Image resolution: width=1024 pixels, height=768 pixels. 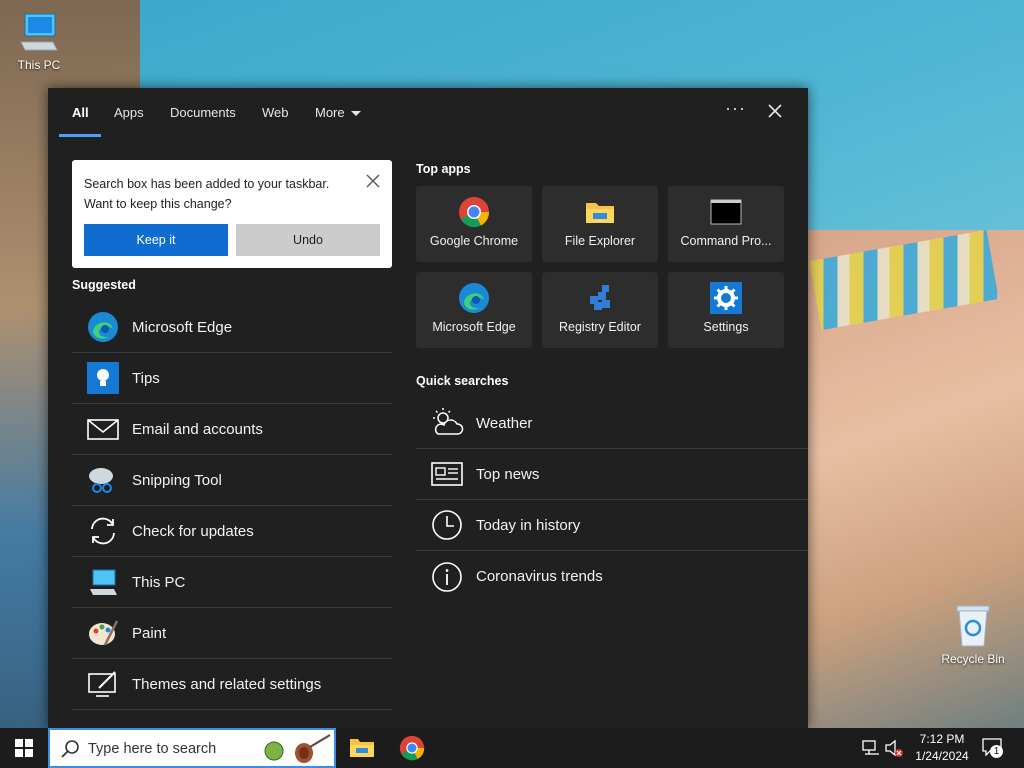 What do you see at coordinates (146, 378) in the screenshot?
I see `suggested-item-label: Tips` at bounding box center [146, 378].